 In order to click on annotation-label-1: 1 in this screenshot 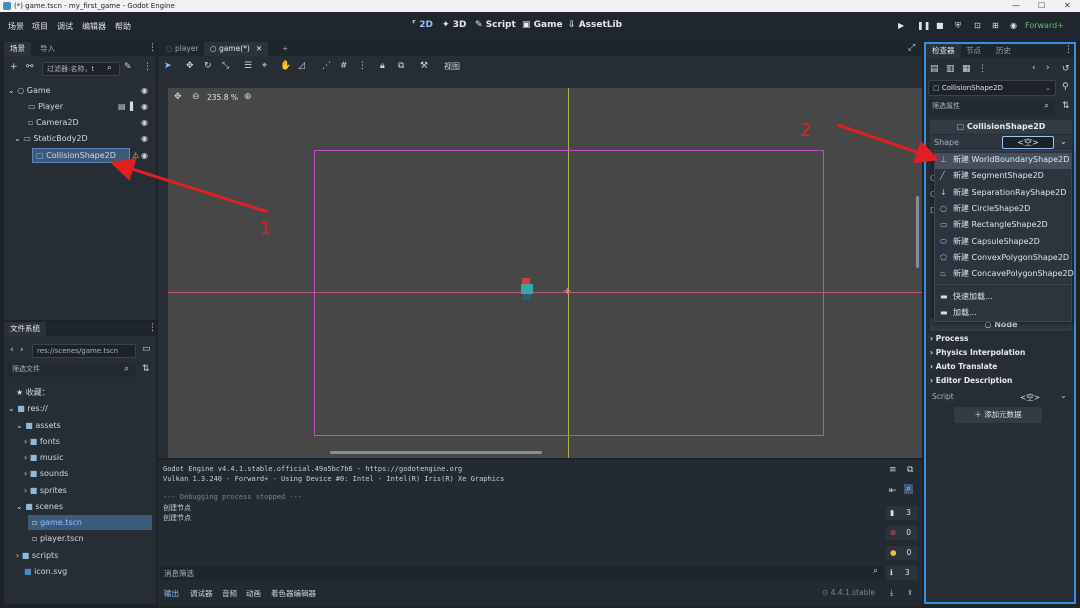, I will do `click(266, 228)`.